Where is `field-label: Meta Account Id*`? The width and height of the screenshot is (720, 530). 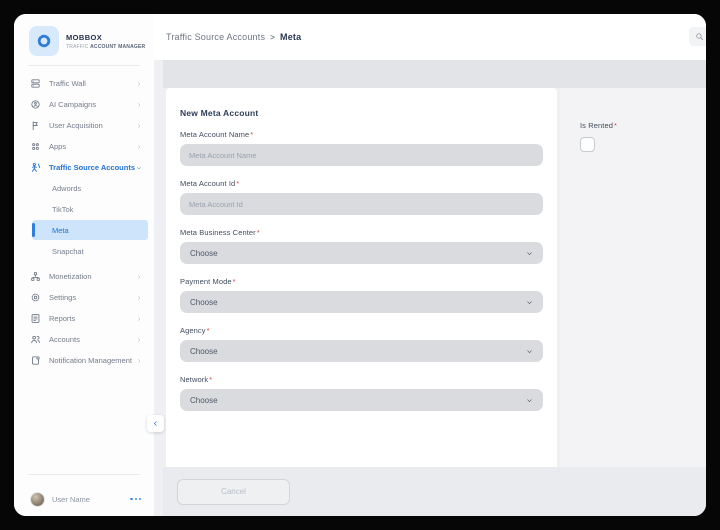
field-label: Meta Account Id* is located at coordinates (210, 183).